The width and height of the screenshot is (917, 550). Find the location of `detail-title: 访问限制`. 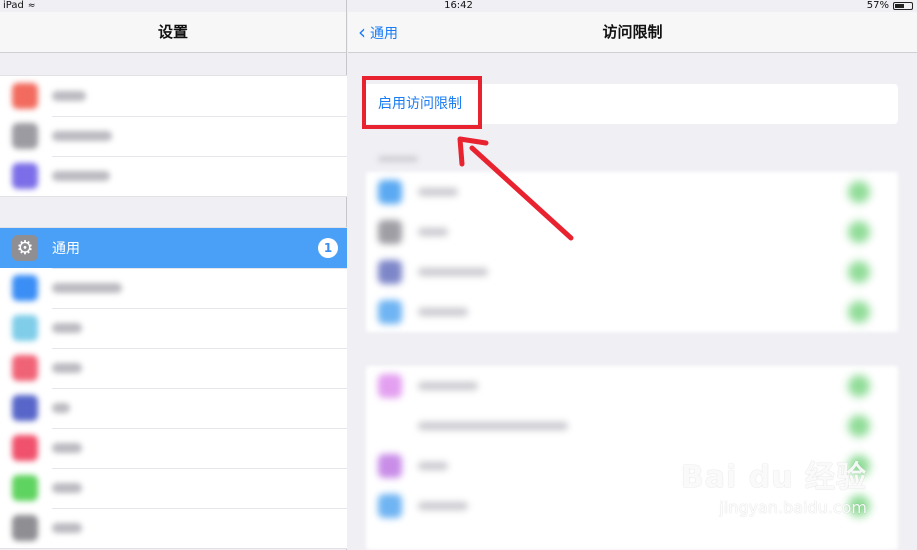

detail-title: 访问限制 is located at coordinates (632, 32).